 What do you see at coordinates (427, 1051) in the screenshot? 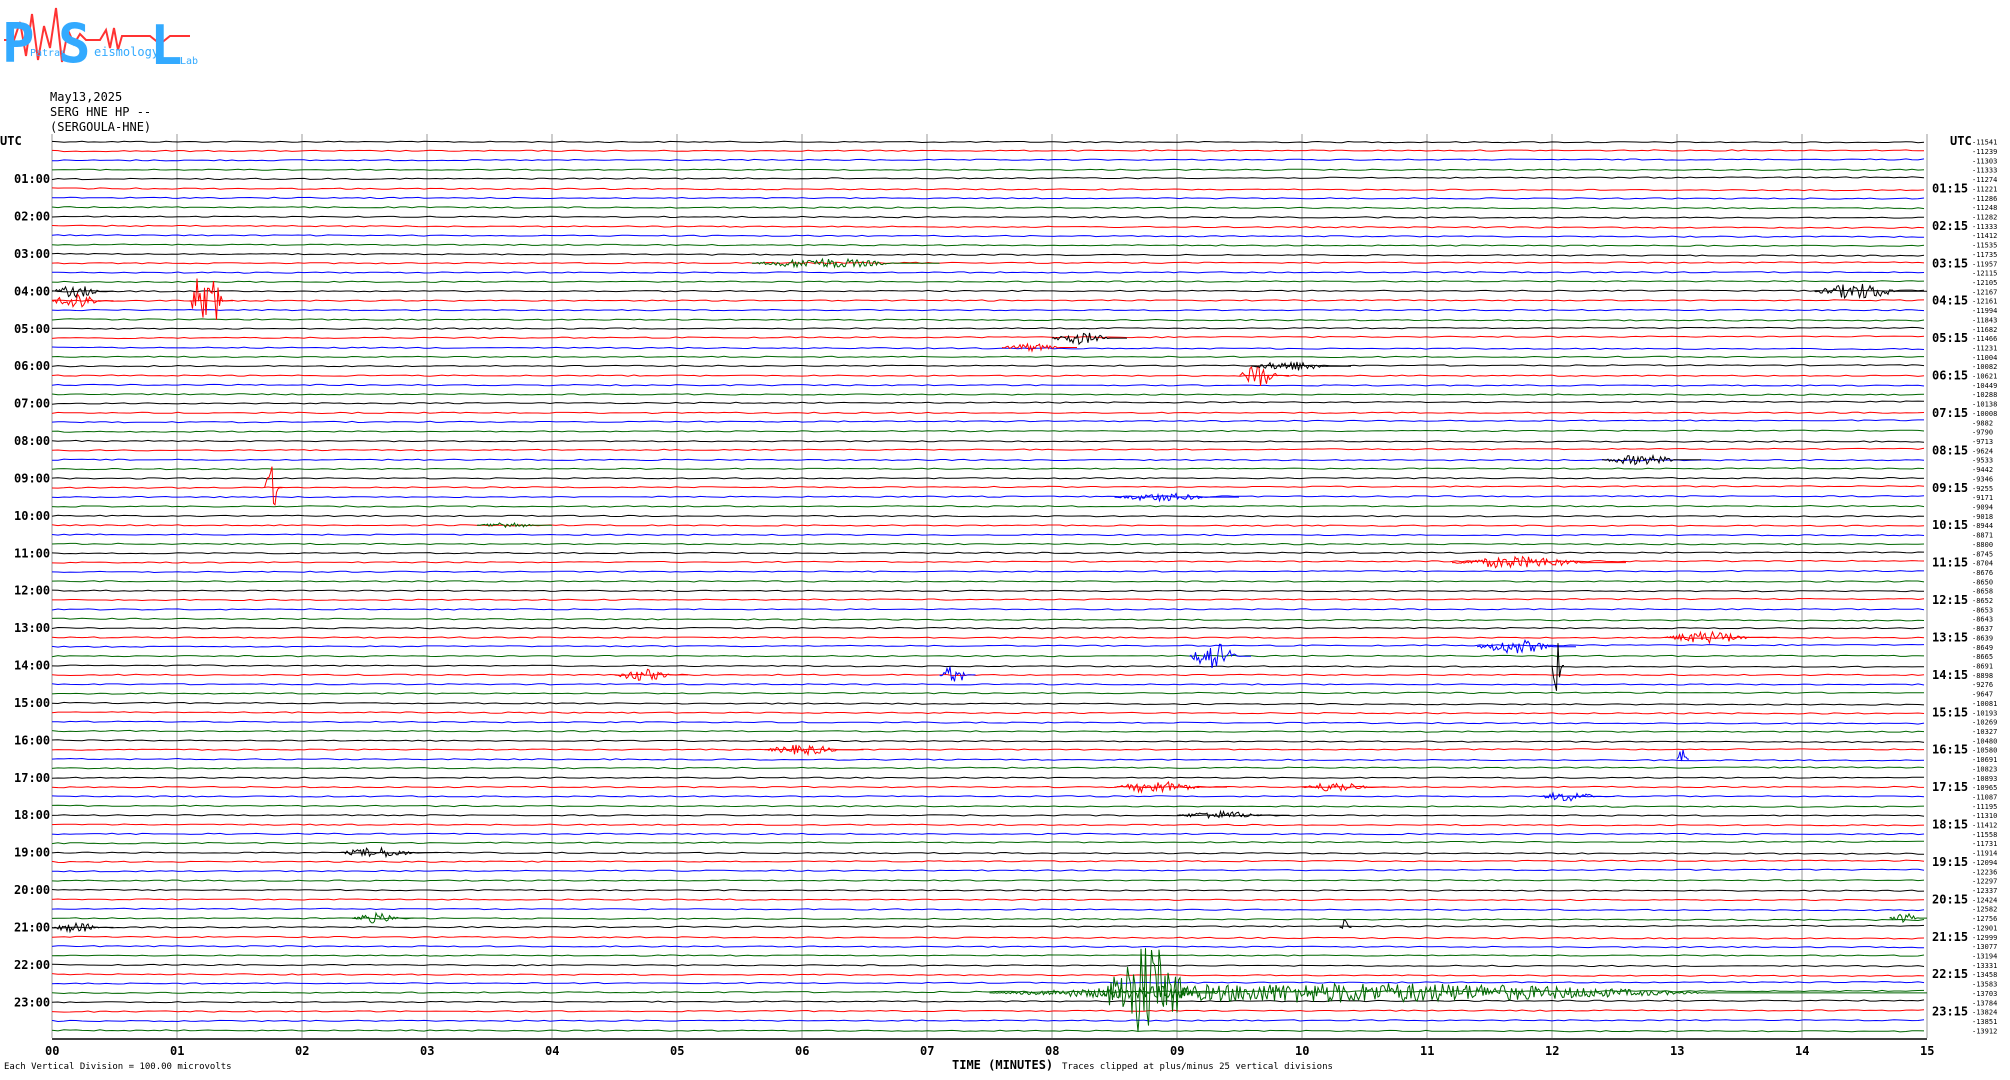
I see `x-tick-03: 03` at bounding box center [427, 1051].